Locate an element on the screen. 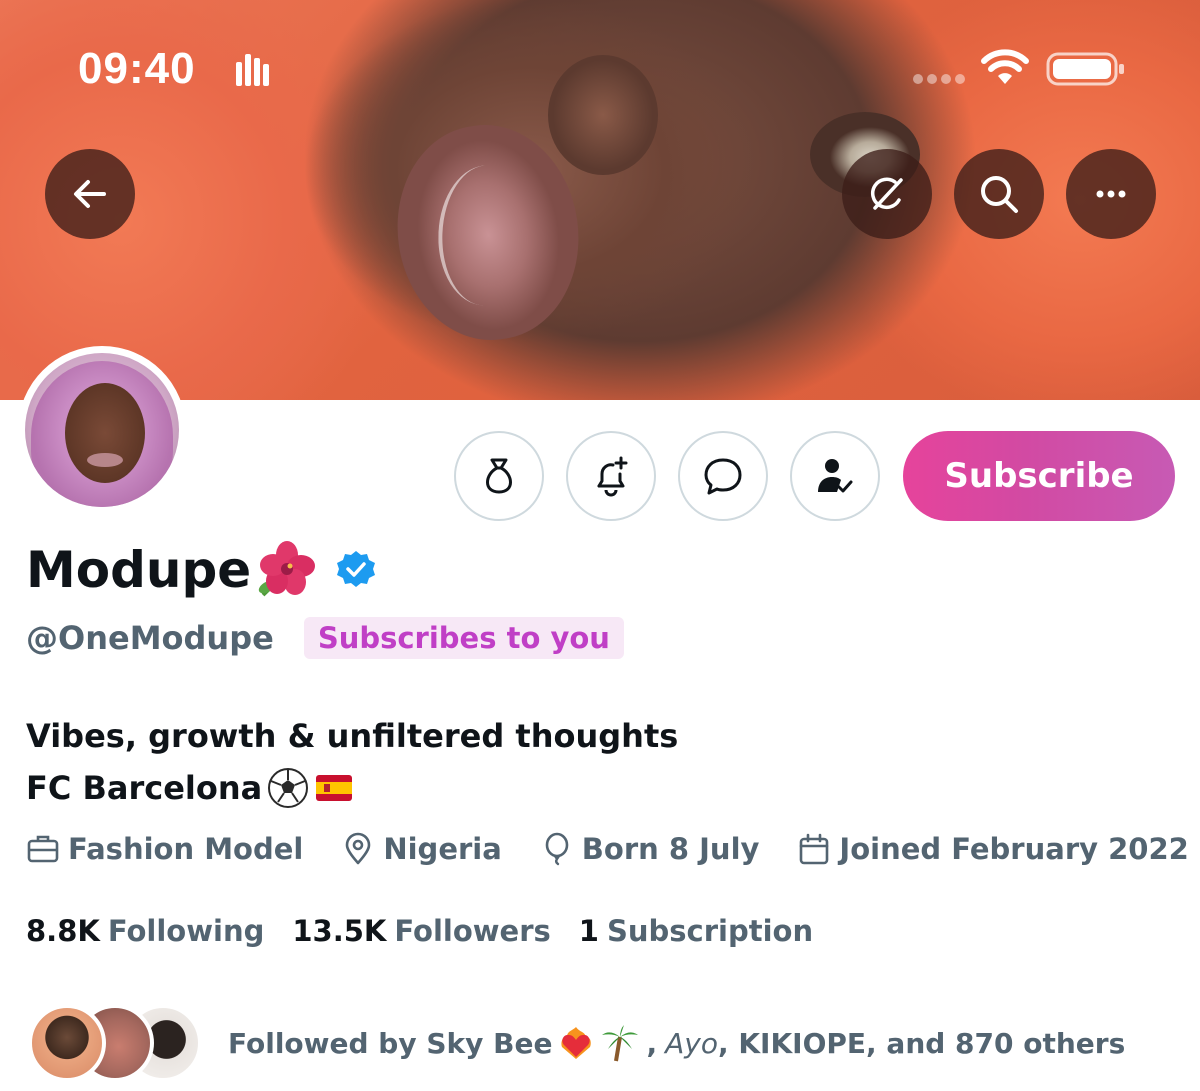  subscriptions-label: Subscription is located at coordinates (710, 931).